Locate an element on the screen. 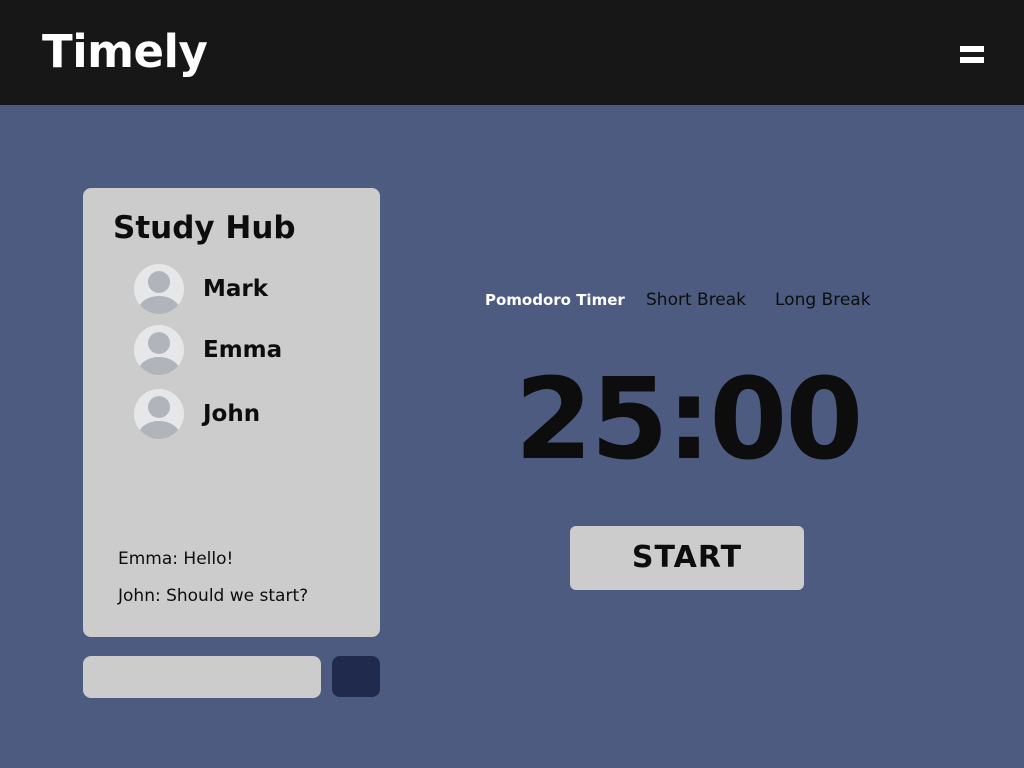 The width and height of the screenshot is (1024, 768). member-name: John is located at coordinates (232, 414).